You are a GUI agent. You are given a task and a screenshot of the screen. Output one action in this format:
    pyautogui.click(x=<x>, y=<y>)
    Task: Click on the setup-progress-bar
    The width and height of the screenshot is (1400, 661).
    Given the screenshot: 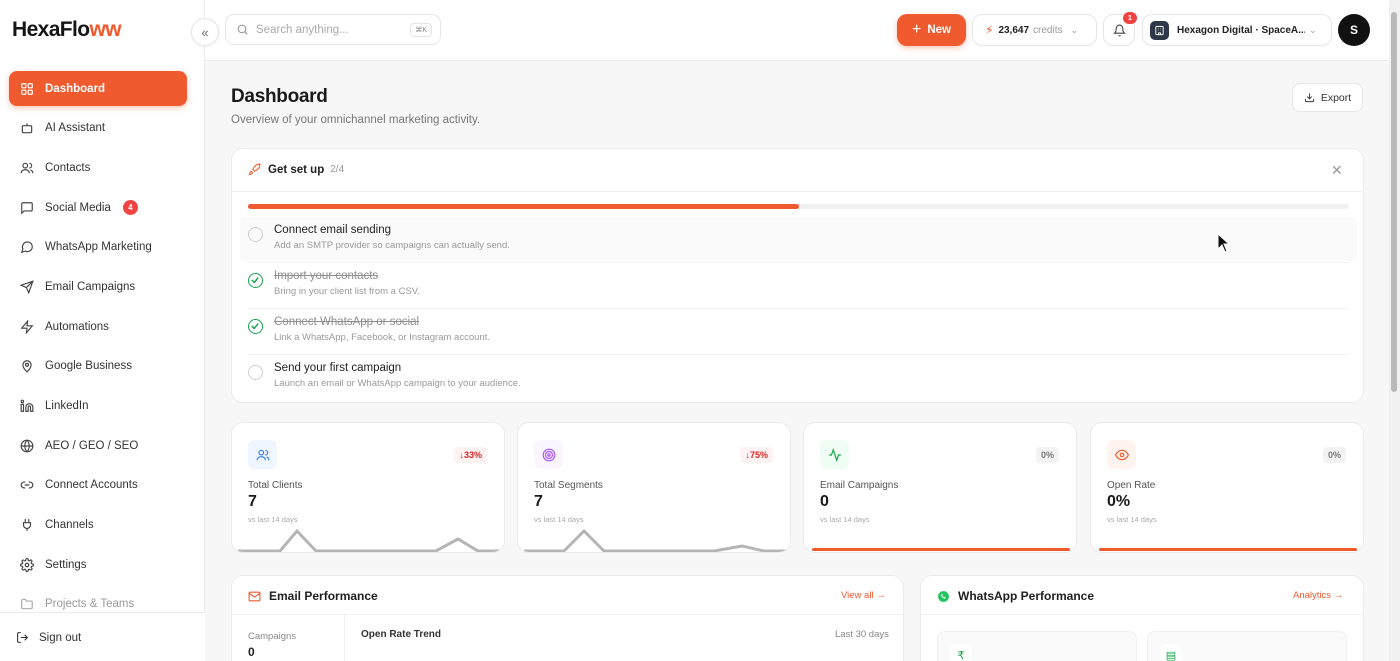 What is the action you would take?
    pyautogui.click(x=798, y=206)
    